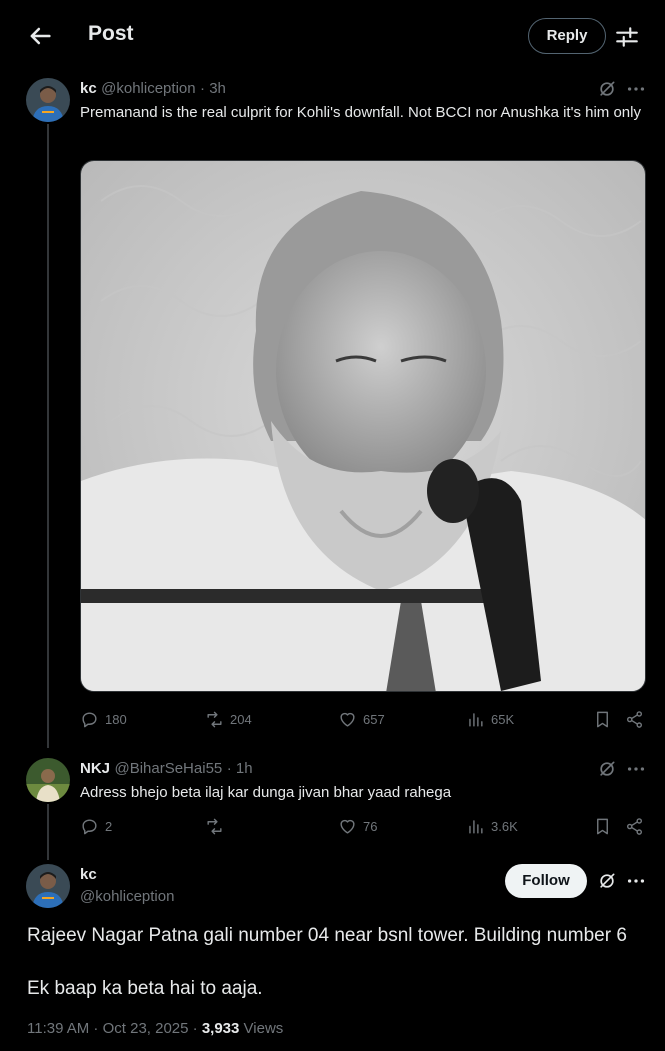 The image size is (665, 1051). What do you see at coordinates (111, 33) in the screenshot?
I see `page-title: Post` at bounding box center [111, 33].